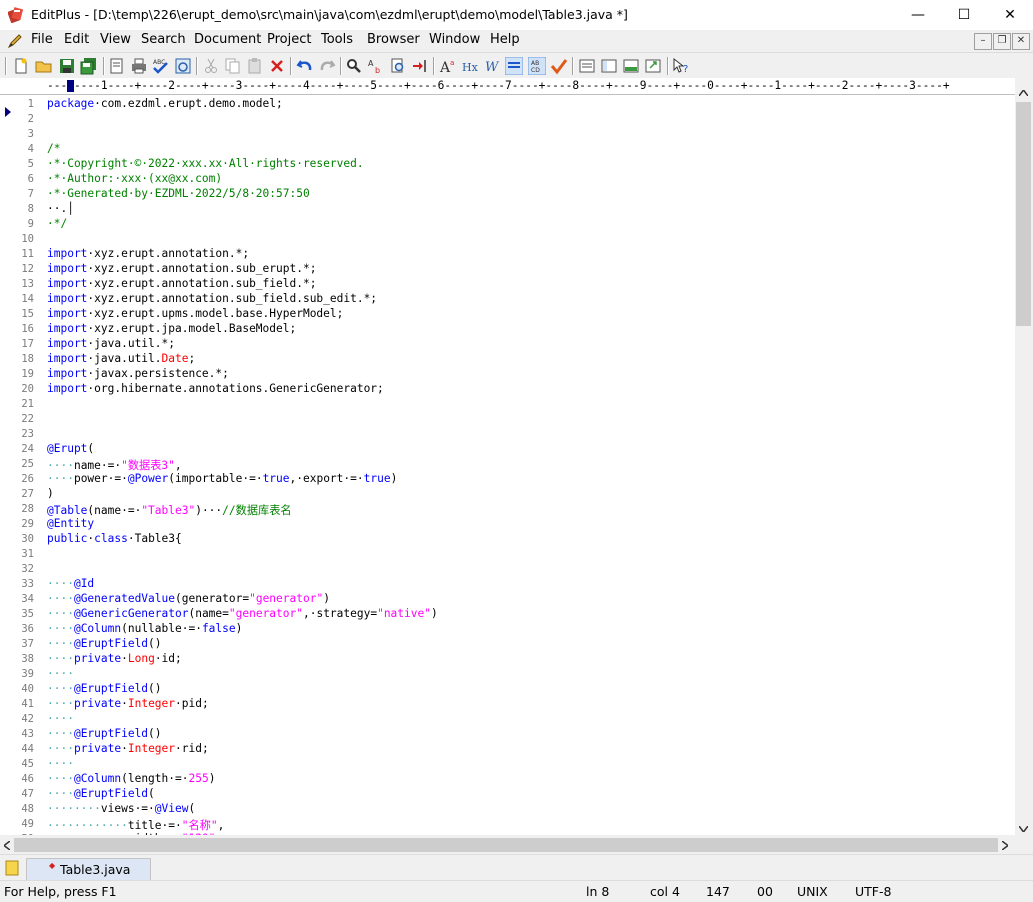 Image resolution: width=1033 pixels, height=902 pixels. I want to click on scroll-down-icon, so click(1023, 829).